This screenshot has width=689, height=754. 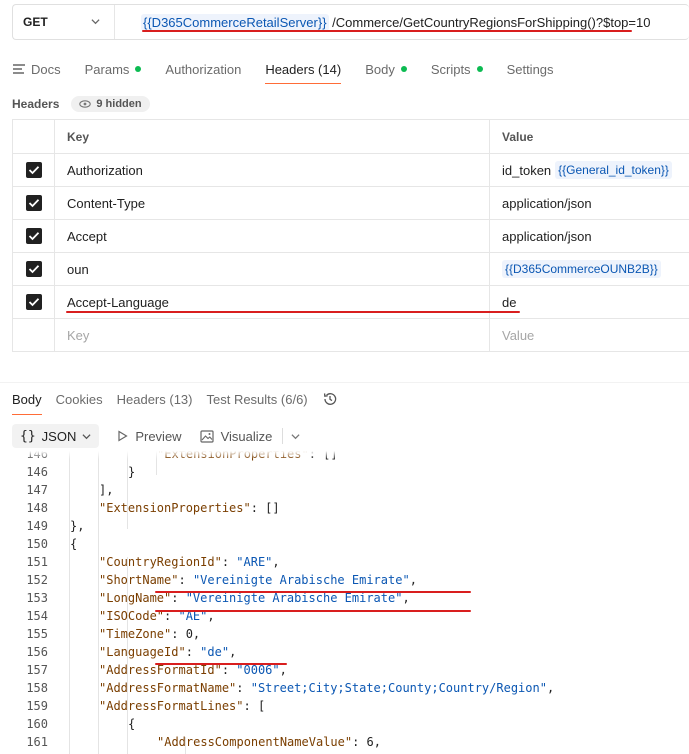 What do you see at coordinates (255, 742) in the screenshot?
I see `json-key: "AddressComponentNameValue"` at bounding box center [255, 742].